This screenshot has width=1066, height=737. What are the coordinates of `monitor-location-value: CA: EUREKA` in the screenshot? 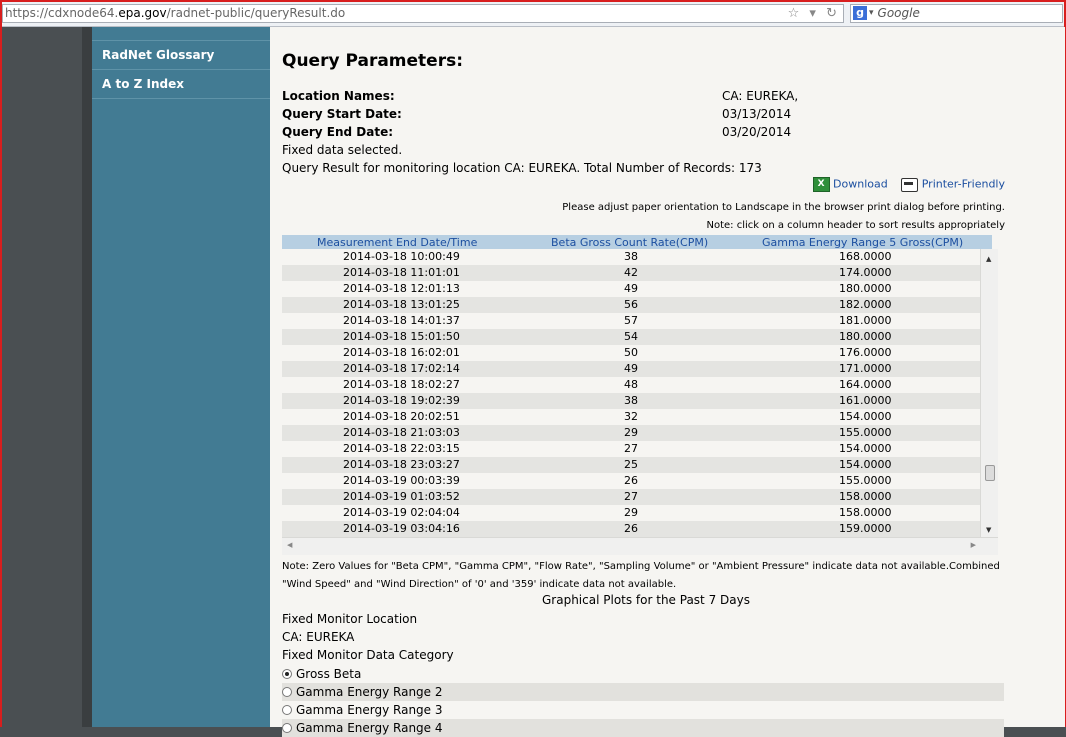 It's located at (318, 637).